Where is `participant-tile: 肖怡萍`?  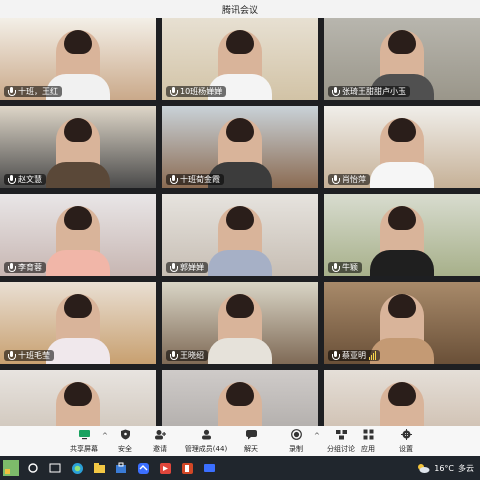 participant-tile: 肖怡萍 is located at coordinates (402, 147).